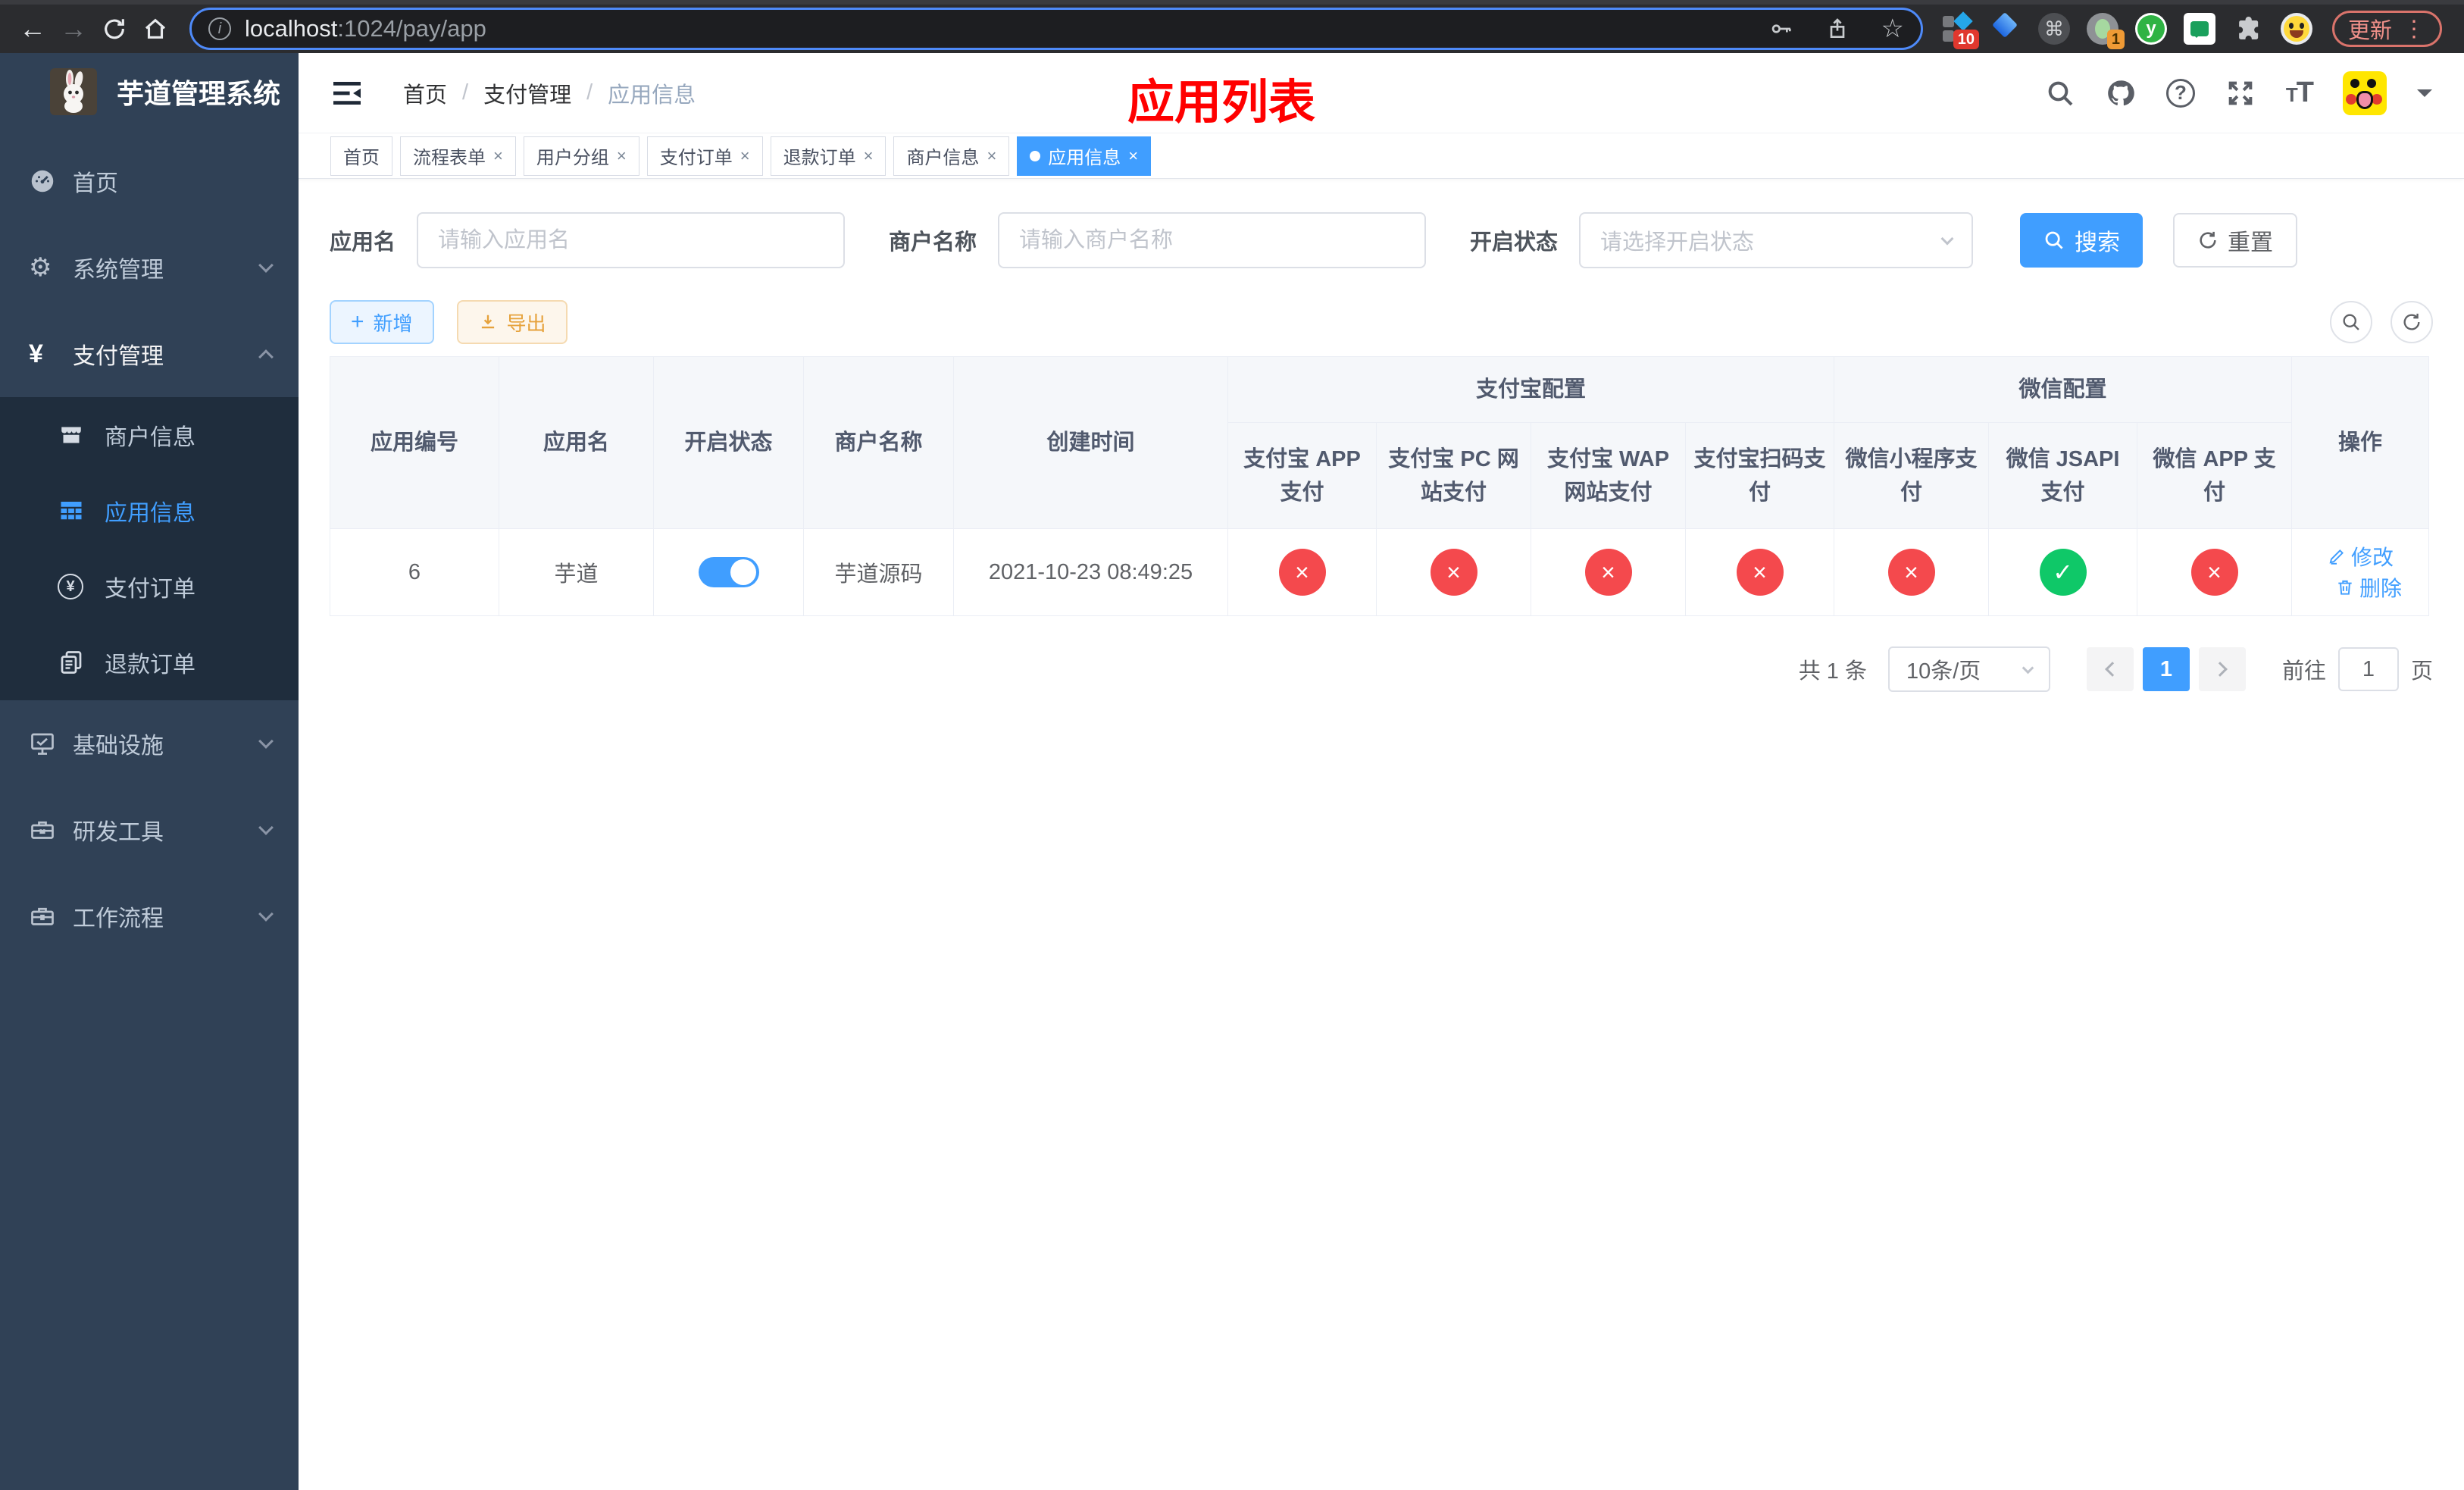 Image resolution: width=2464 pixels, height=1490 pixels. I want to click on sidebar-item-infrastructure: 基础设施, so click(149, 743).